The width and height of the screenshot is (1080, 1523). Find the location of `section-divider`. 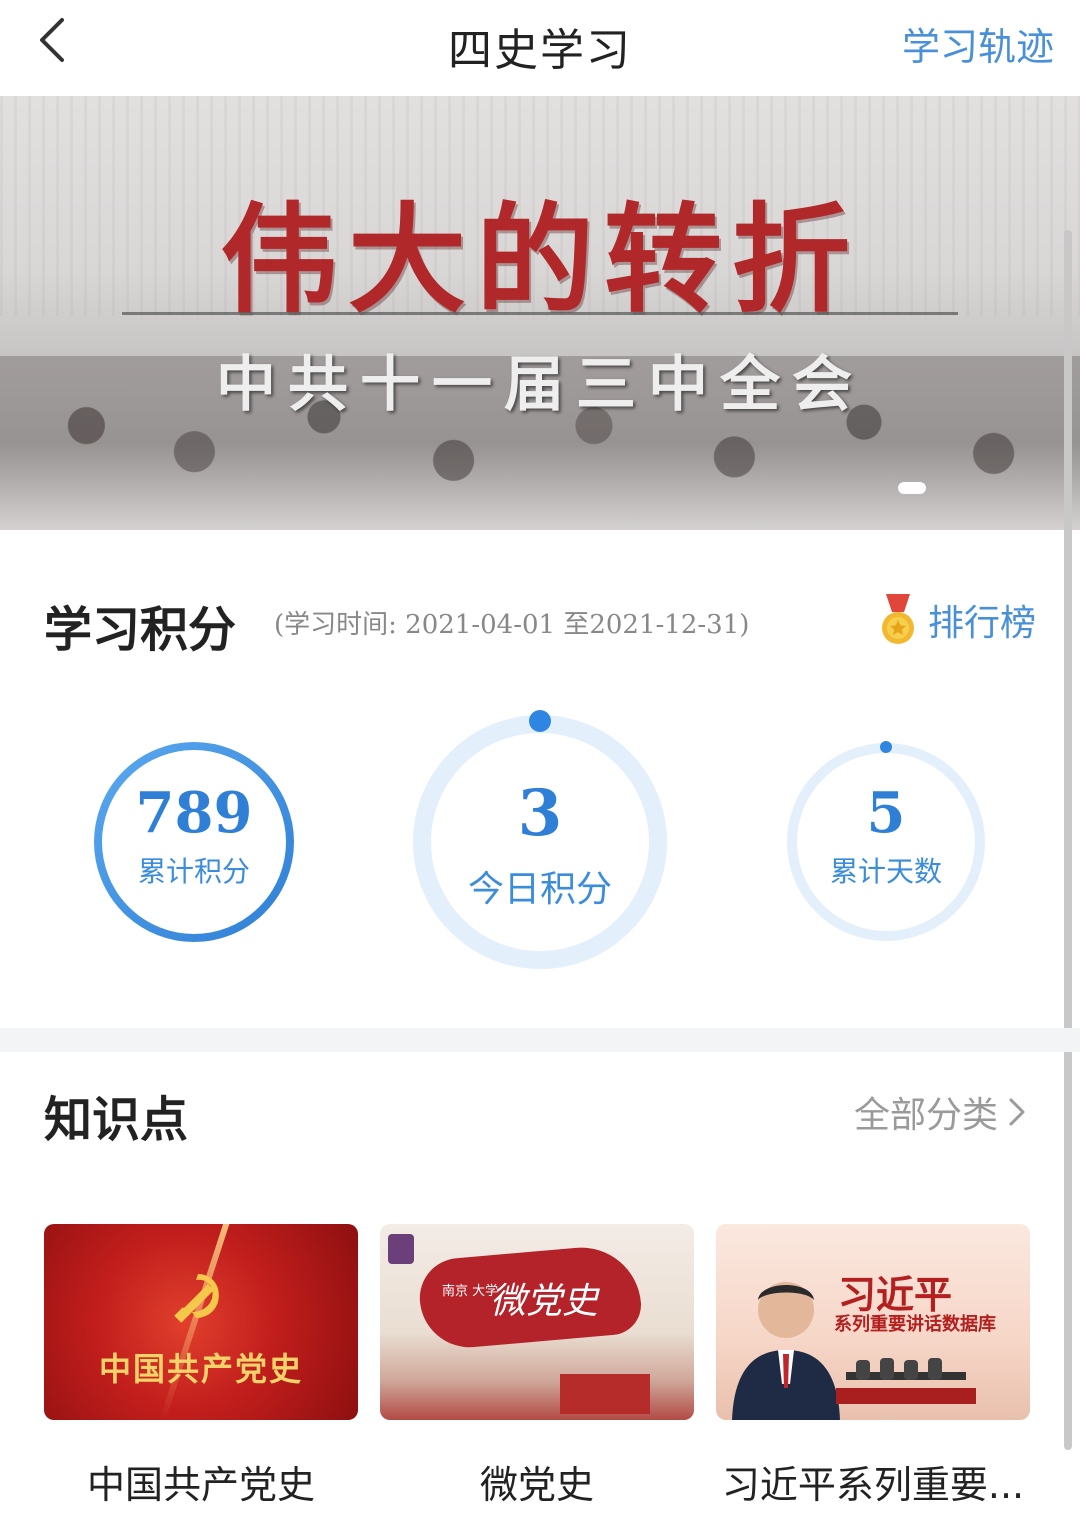

section-divider is located at coordinates (540, 1040).